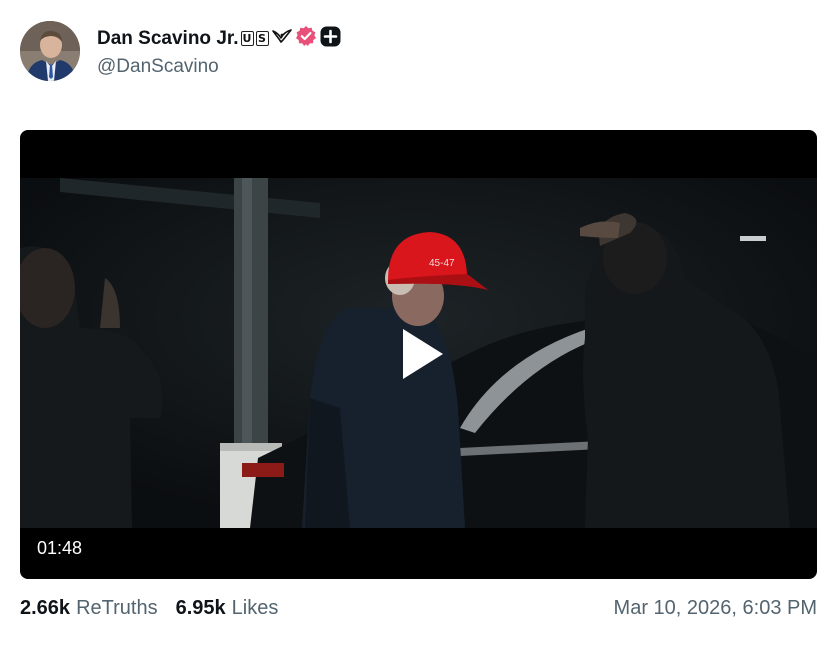 Image resolution: width=840 pixels, height=646 pixels. Describe the element at coordinates (262, 38) in the screenshot. I see `flag-letter-s: S` at that location.